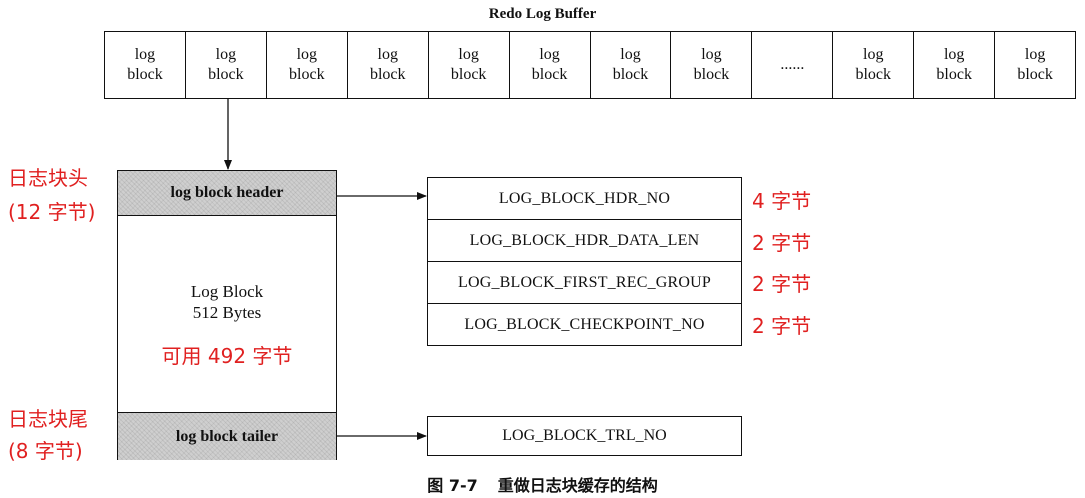 This screenshot has height=498, width=1085. I want to click on connector-arrows, so click(325, 269).